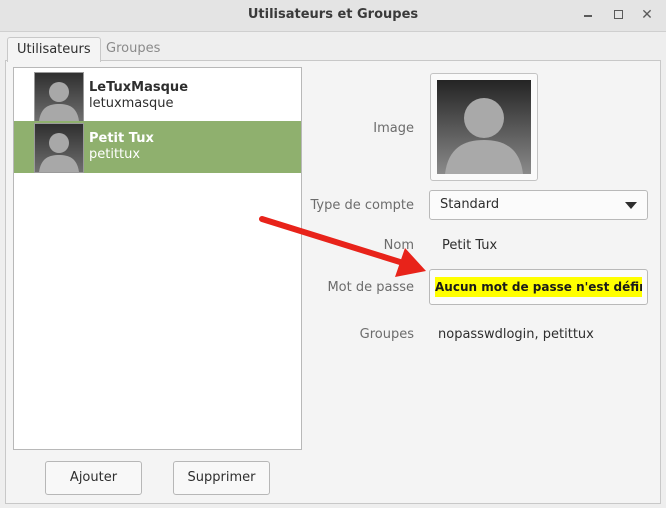 Image resolution: width=666 pixels, height=508 pixels. Describe the element at coordinates (386, 334) in the screenshot. I see `groups-label: Groupes` at that location.